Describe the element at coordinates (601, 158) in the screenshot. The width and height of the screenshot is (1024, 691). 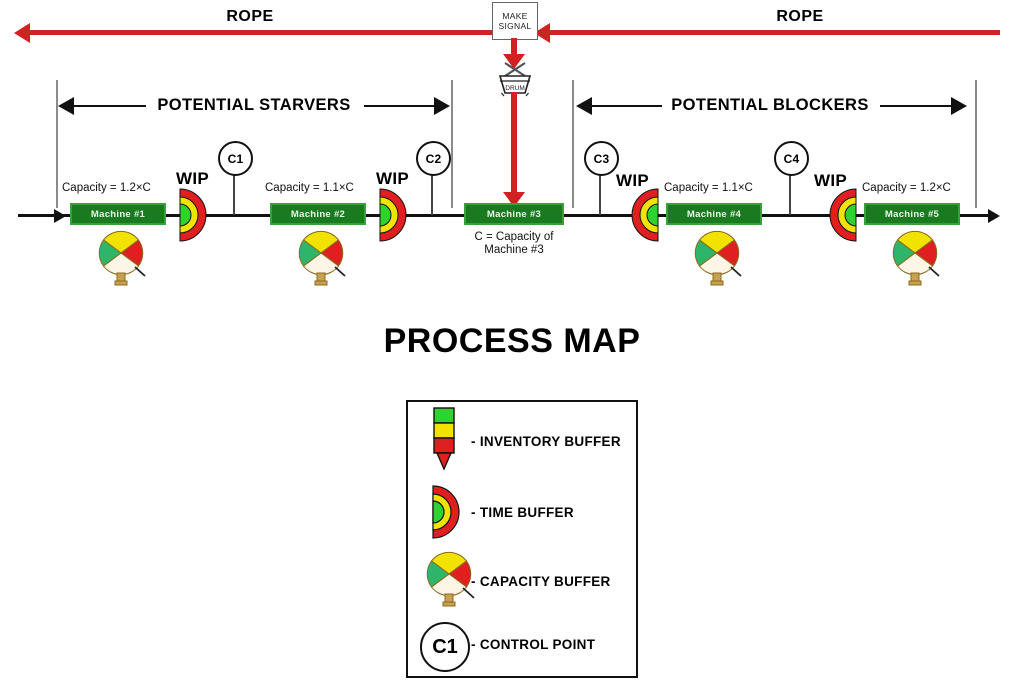
I see `control-point-c3: C3` at that location.